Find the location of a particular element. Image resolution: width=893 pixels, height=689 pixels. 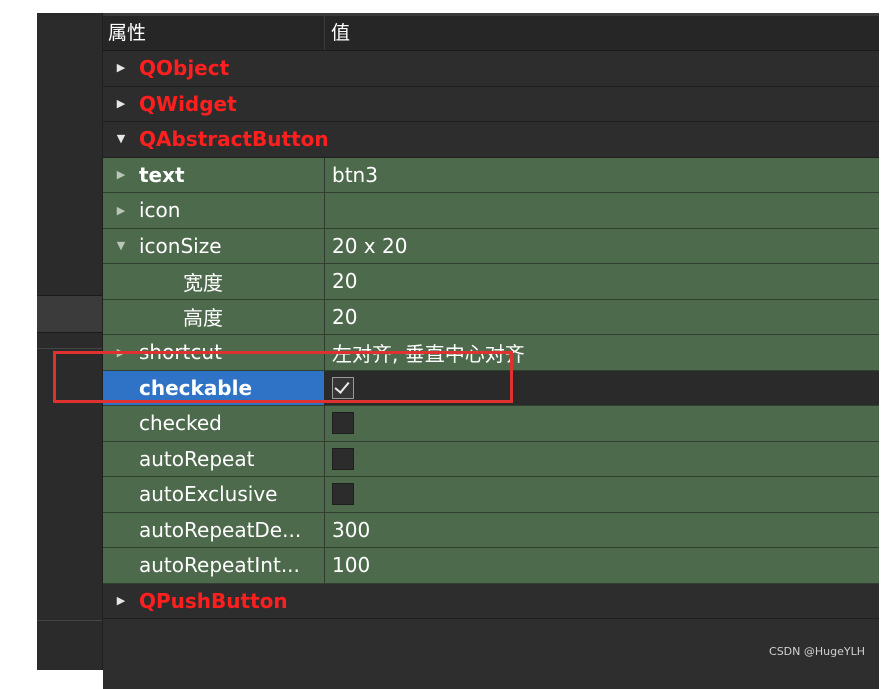

group-label: QPushButton is located at coordinates (213, 600).